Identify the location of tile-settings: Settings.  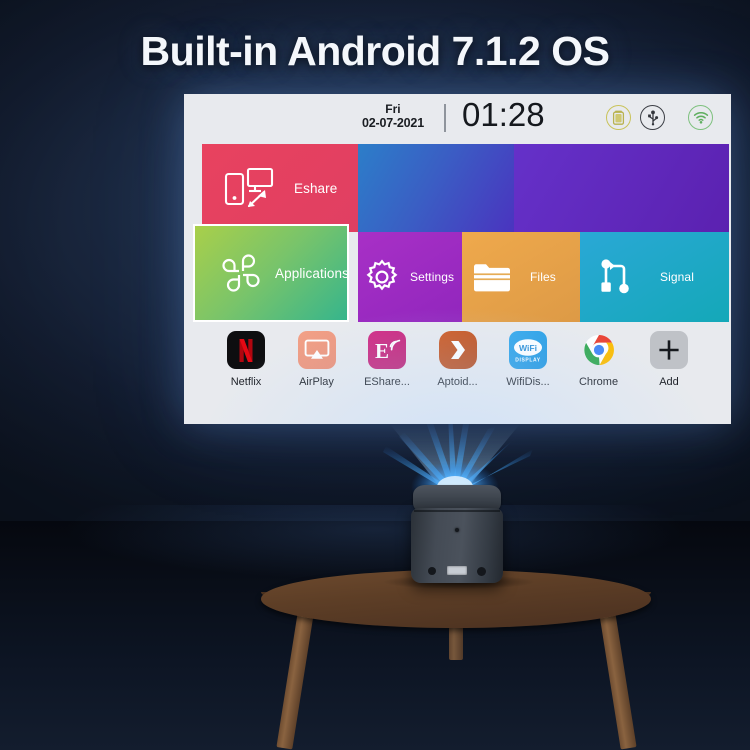
(410, 277).